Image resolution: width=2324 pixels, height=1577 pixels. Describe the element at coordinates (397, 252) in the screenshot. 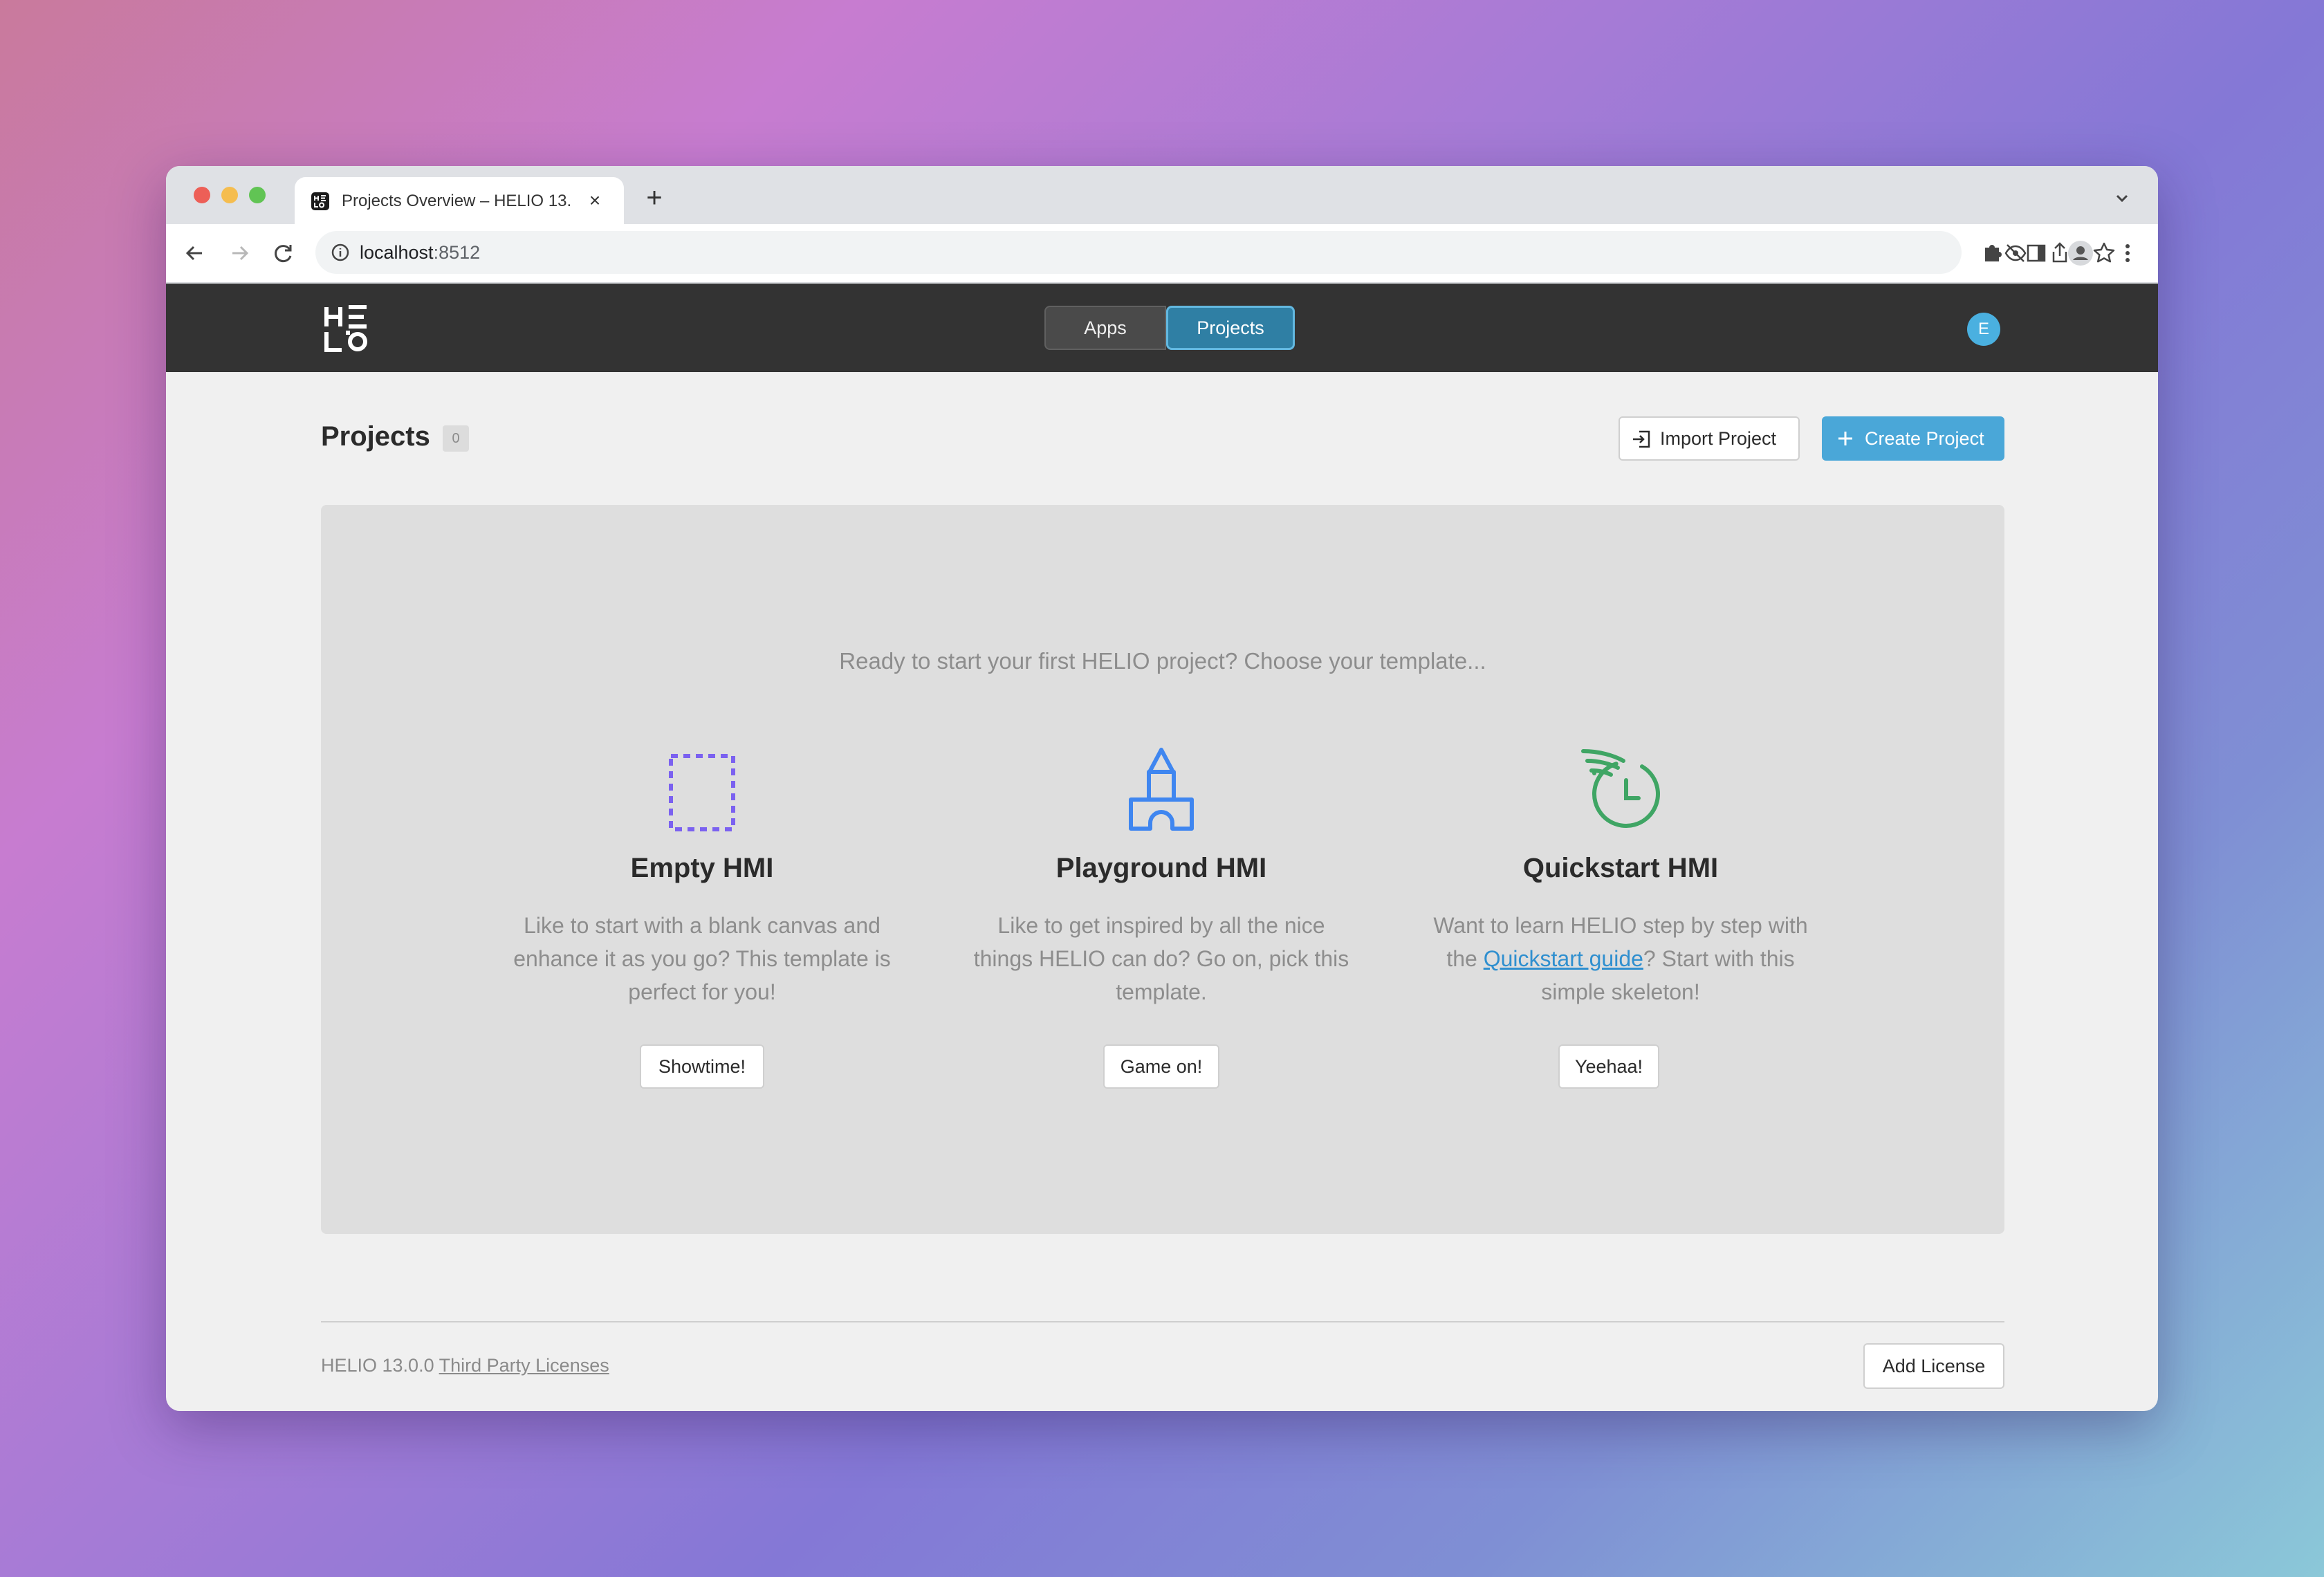

I see `url-host: localhost` at that location.